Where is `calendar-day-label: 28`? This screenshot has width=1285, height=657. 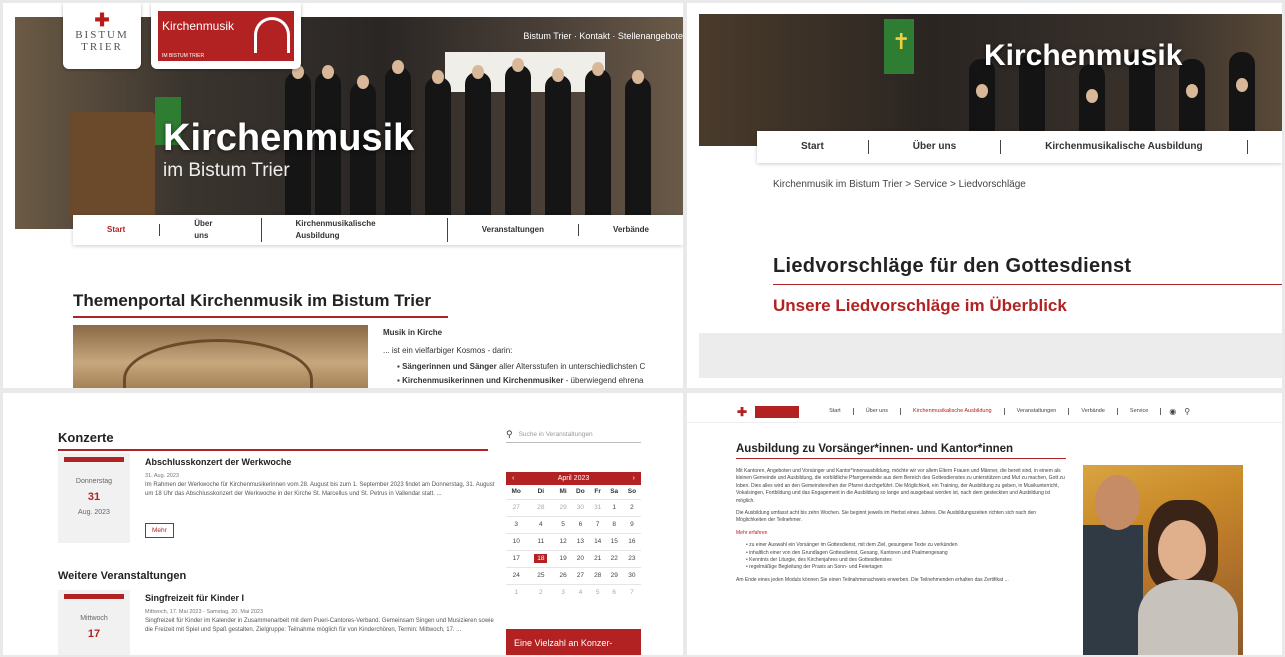 calendar-day-label: 28 is located at coordinates (541, 507).